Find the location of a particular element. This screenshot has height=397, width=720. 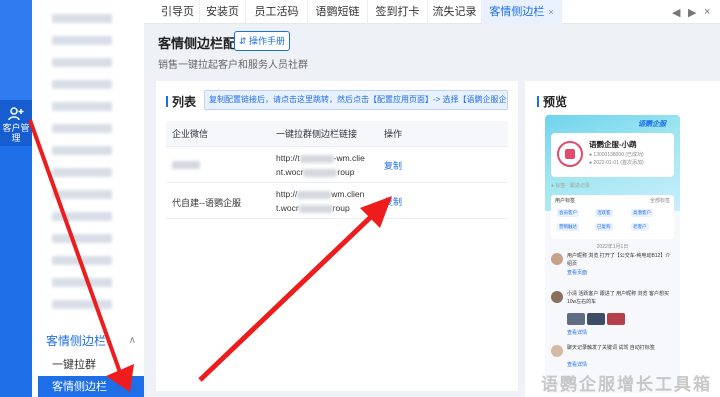

tab-label: 流失记录 is located at coordinates (454, 12).